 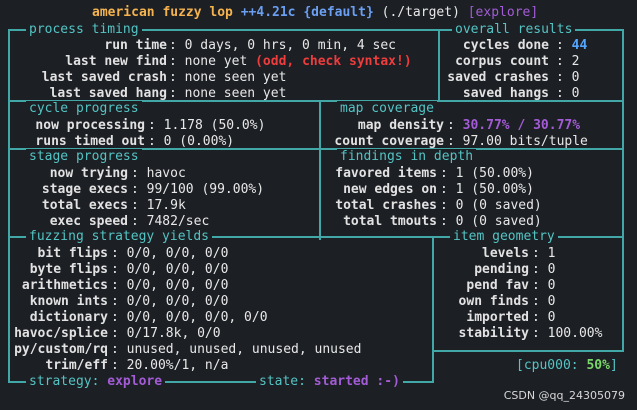 I want to click on cpu-value: 50%, so click(x=598, y=365).